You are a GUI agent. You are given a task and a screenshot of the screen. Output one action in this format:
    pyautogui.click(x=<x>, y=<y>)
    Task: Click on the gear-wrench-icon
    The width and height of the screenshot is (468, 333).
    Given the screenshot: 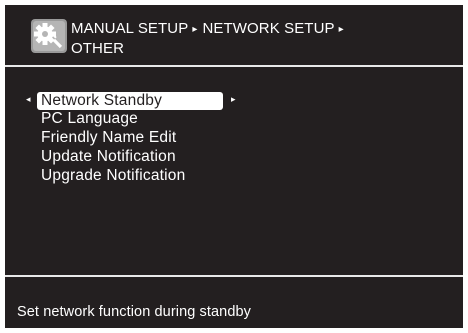 What is the action you would take?
    pyautogui.click(x=49, y=36)
    